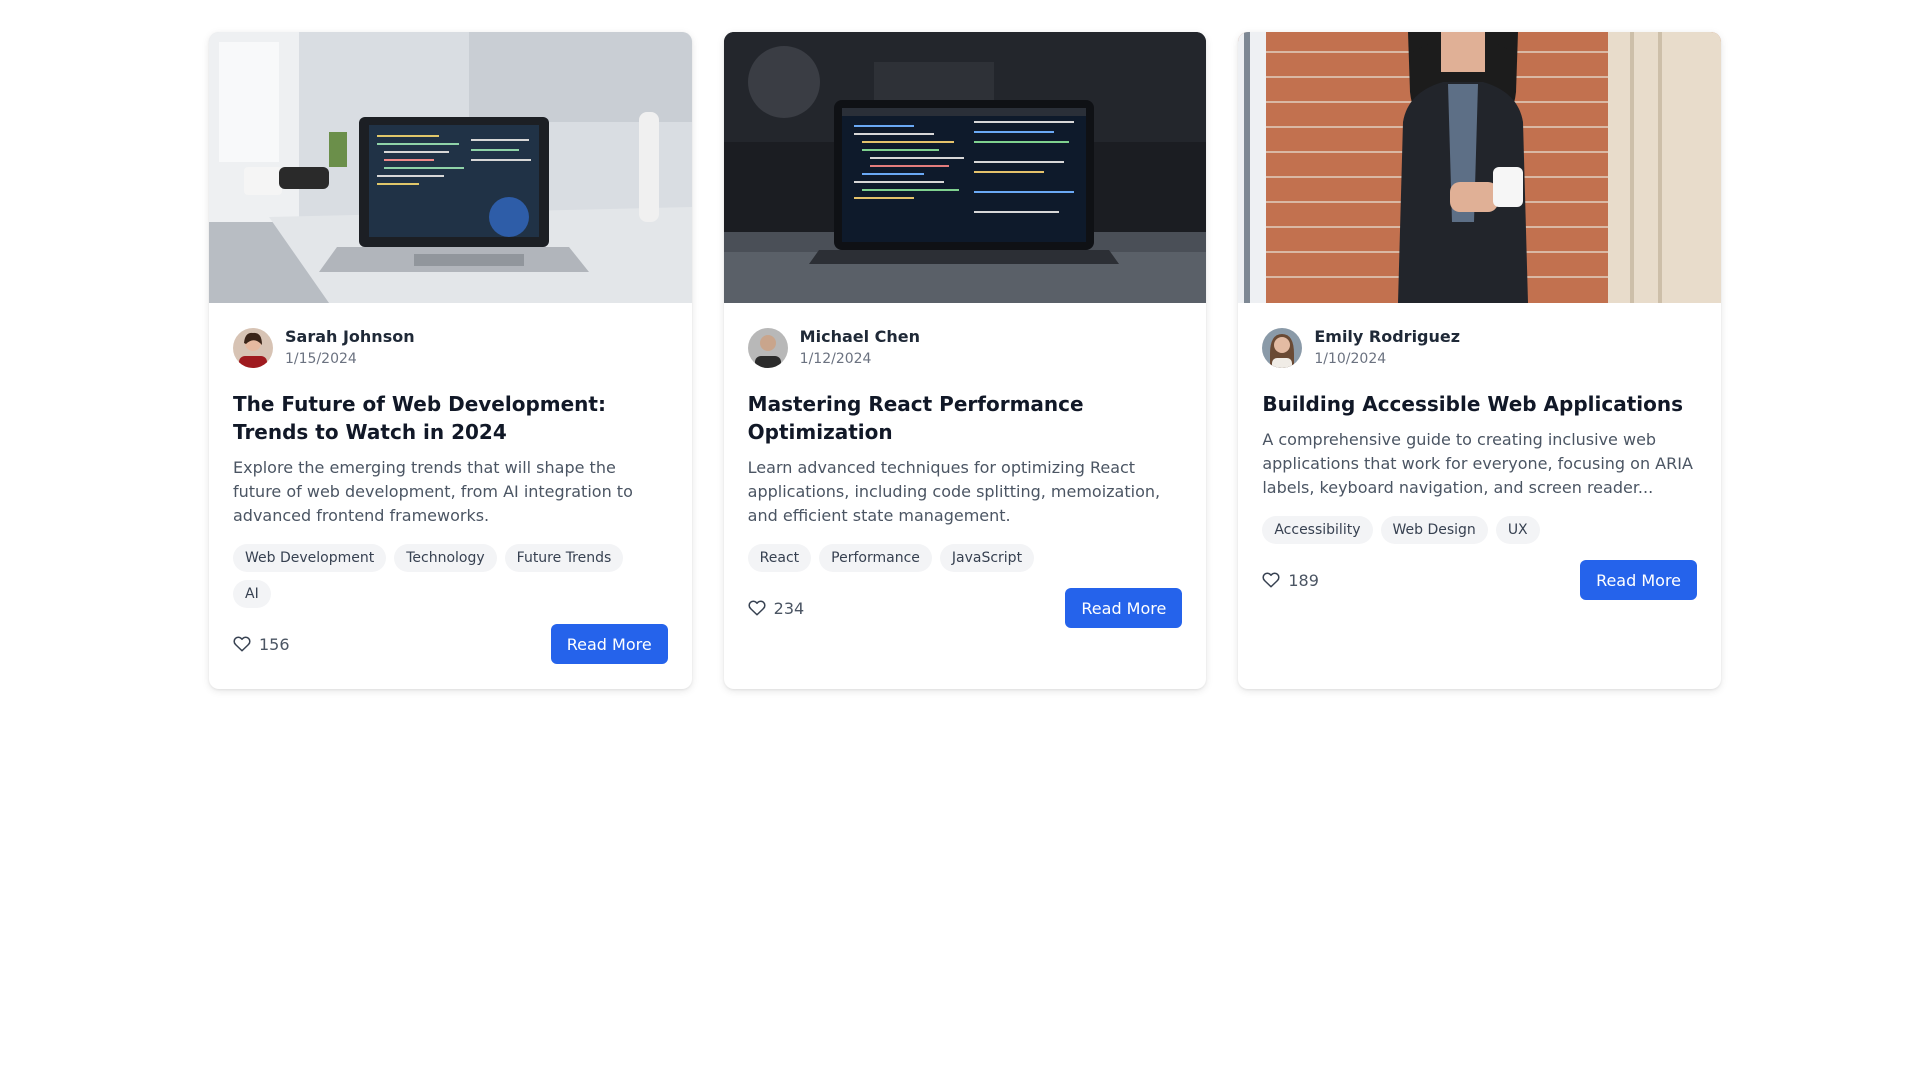 Image resolution: width=1920 pixels, height=1080 pixels. What do you see at coordinates (1387, 336) in the screenshot?
I see `author-name: Emily Rodriguez` at bounding box center [1387, 336].